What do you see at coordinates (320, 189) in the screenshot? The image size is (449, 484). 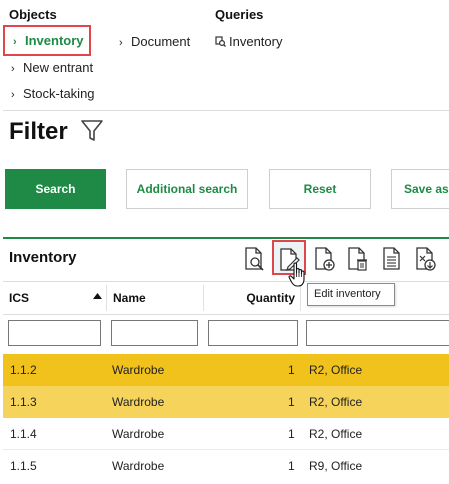 I see `reset-button: Reset` at bounding box center [320, 189].